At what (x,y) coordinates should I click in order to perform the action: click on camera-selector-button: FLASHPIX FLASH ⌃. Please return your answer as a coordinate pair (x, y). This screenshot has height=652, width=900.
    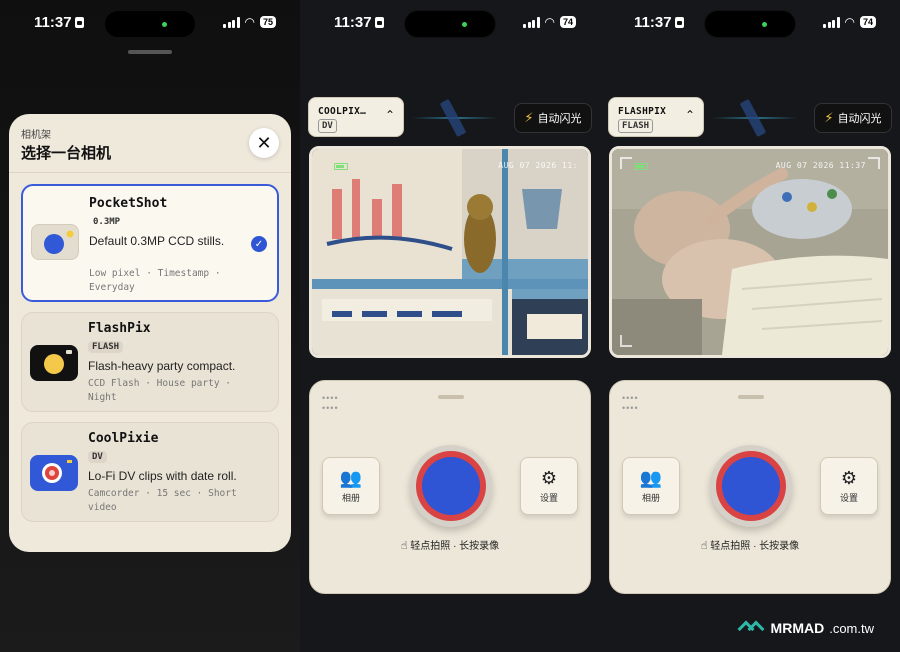
    Looking at the image, I should click on (656, 117).